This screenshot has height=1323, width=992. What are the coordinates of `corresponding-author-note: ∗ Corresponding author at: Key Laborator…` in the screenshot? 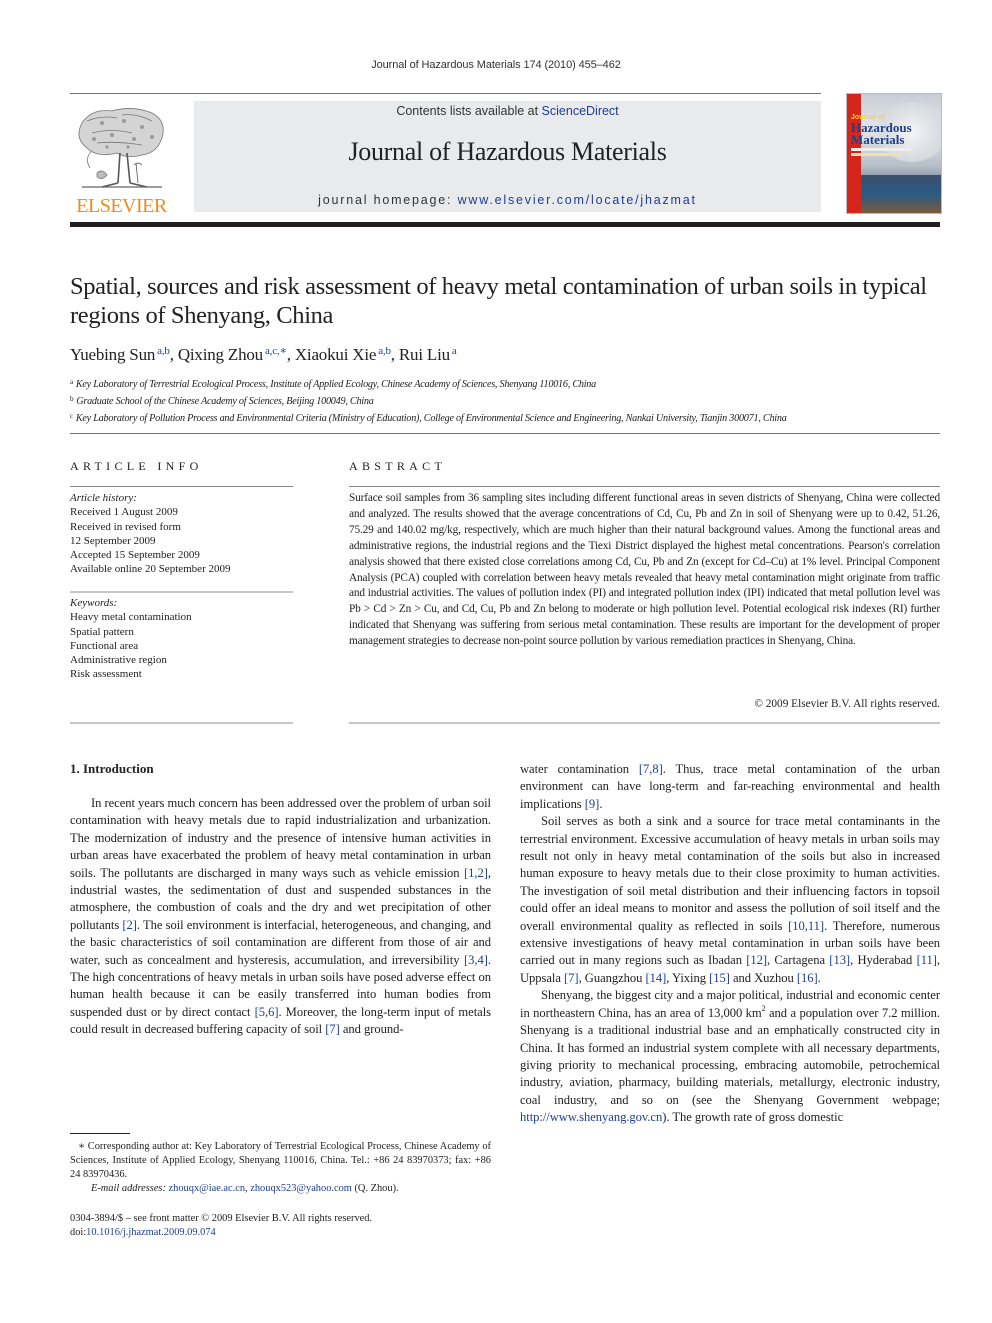 It's located at (280, 1160).